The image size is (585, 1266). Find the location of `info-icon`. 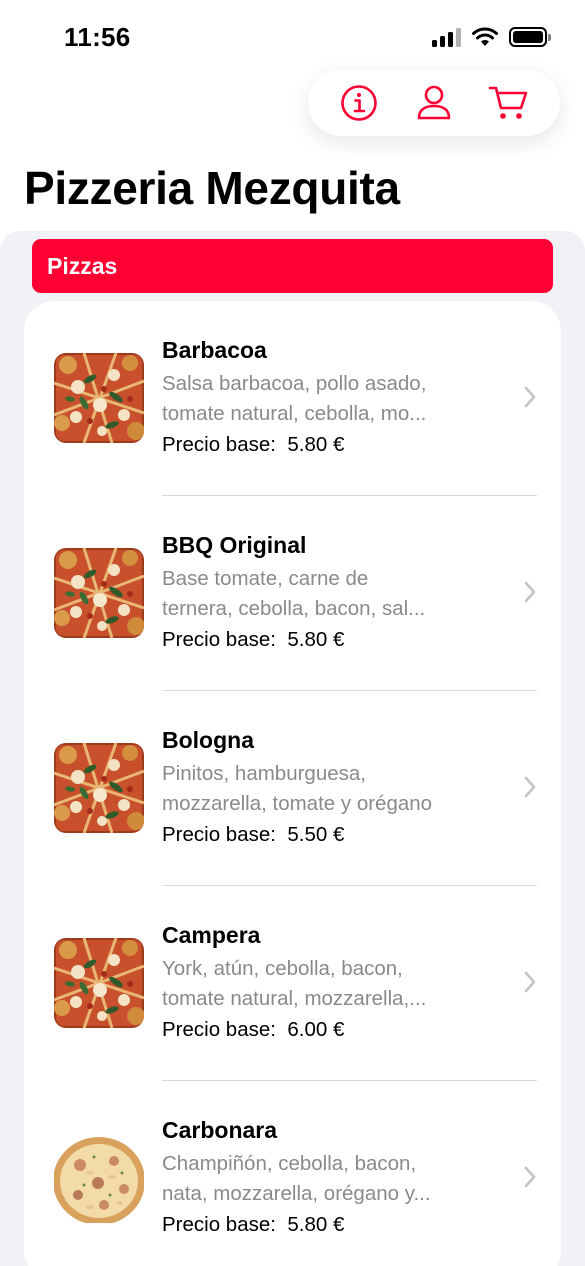

info-icon is located at coordinates (359, 103).